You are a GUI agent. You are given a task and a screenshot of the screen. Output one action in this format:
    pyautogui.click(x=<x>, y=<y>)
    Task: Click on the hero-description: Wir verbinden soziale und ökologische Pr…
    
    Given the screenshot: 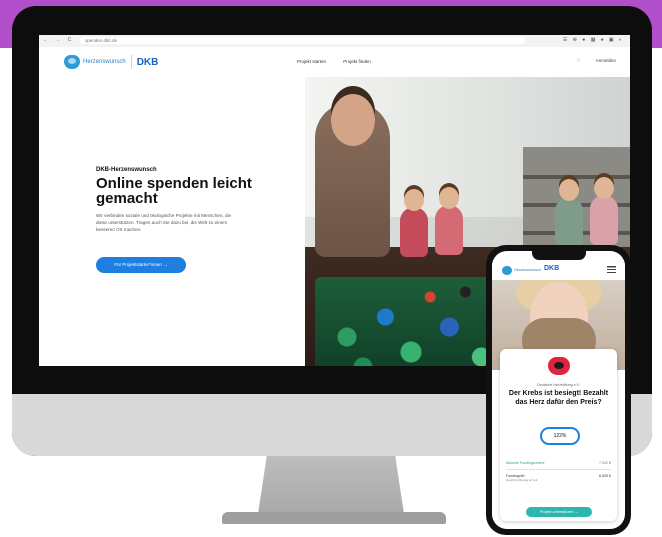 What is the action you would take?
    pyautogui.click(x=164, y=222)
    